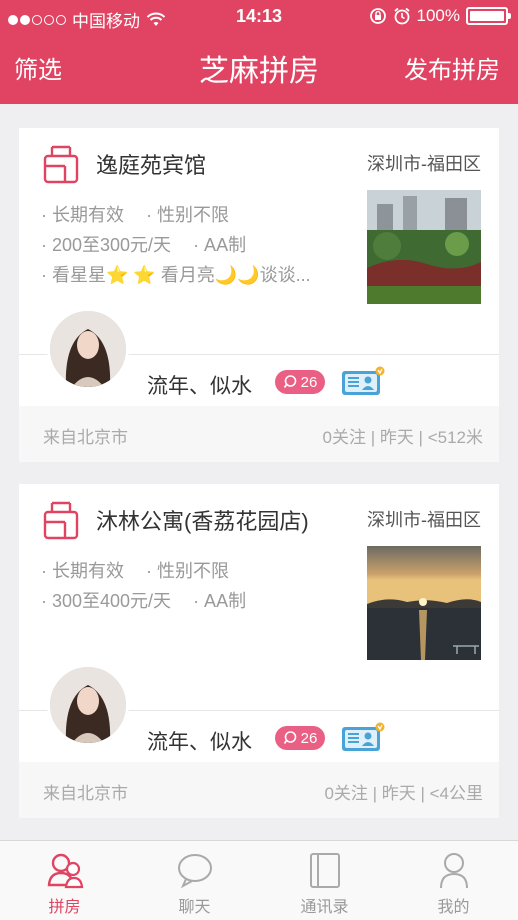 This screenshot has width=518, height=920. What do you see at coordinates (402, 437) in the screenshot?
I see `listing-stats: 0关注 | 昨天 | <512米` at bounding box center [402, 437].